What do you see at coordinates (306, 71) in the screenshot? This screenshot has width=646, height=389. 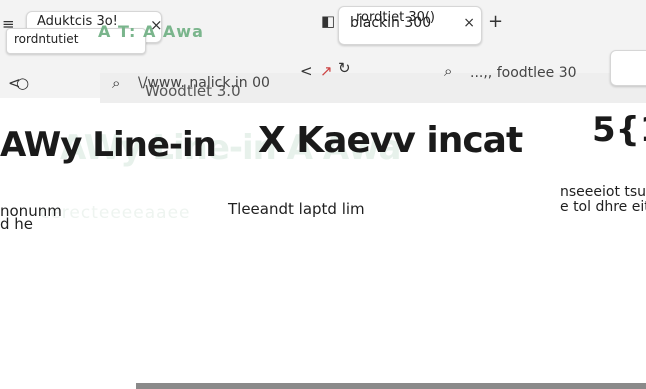 I see `nav-back-icon: <` at bounding box center [306, 71].